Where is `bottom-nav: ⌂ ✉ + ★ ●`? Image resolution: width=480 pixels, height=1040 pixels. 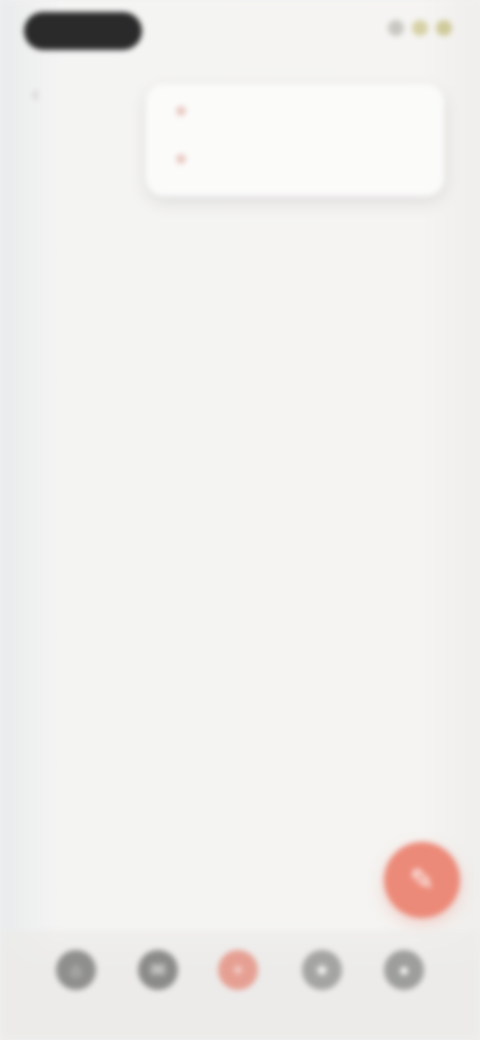 bottom-nav: ⌂ ✉ + ★ ● is located at coordinates (240, 985).